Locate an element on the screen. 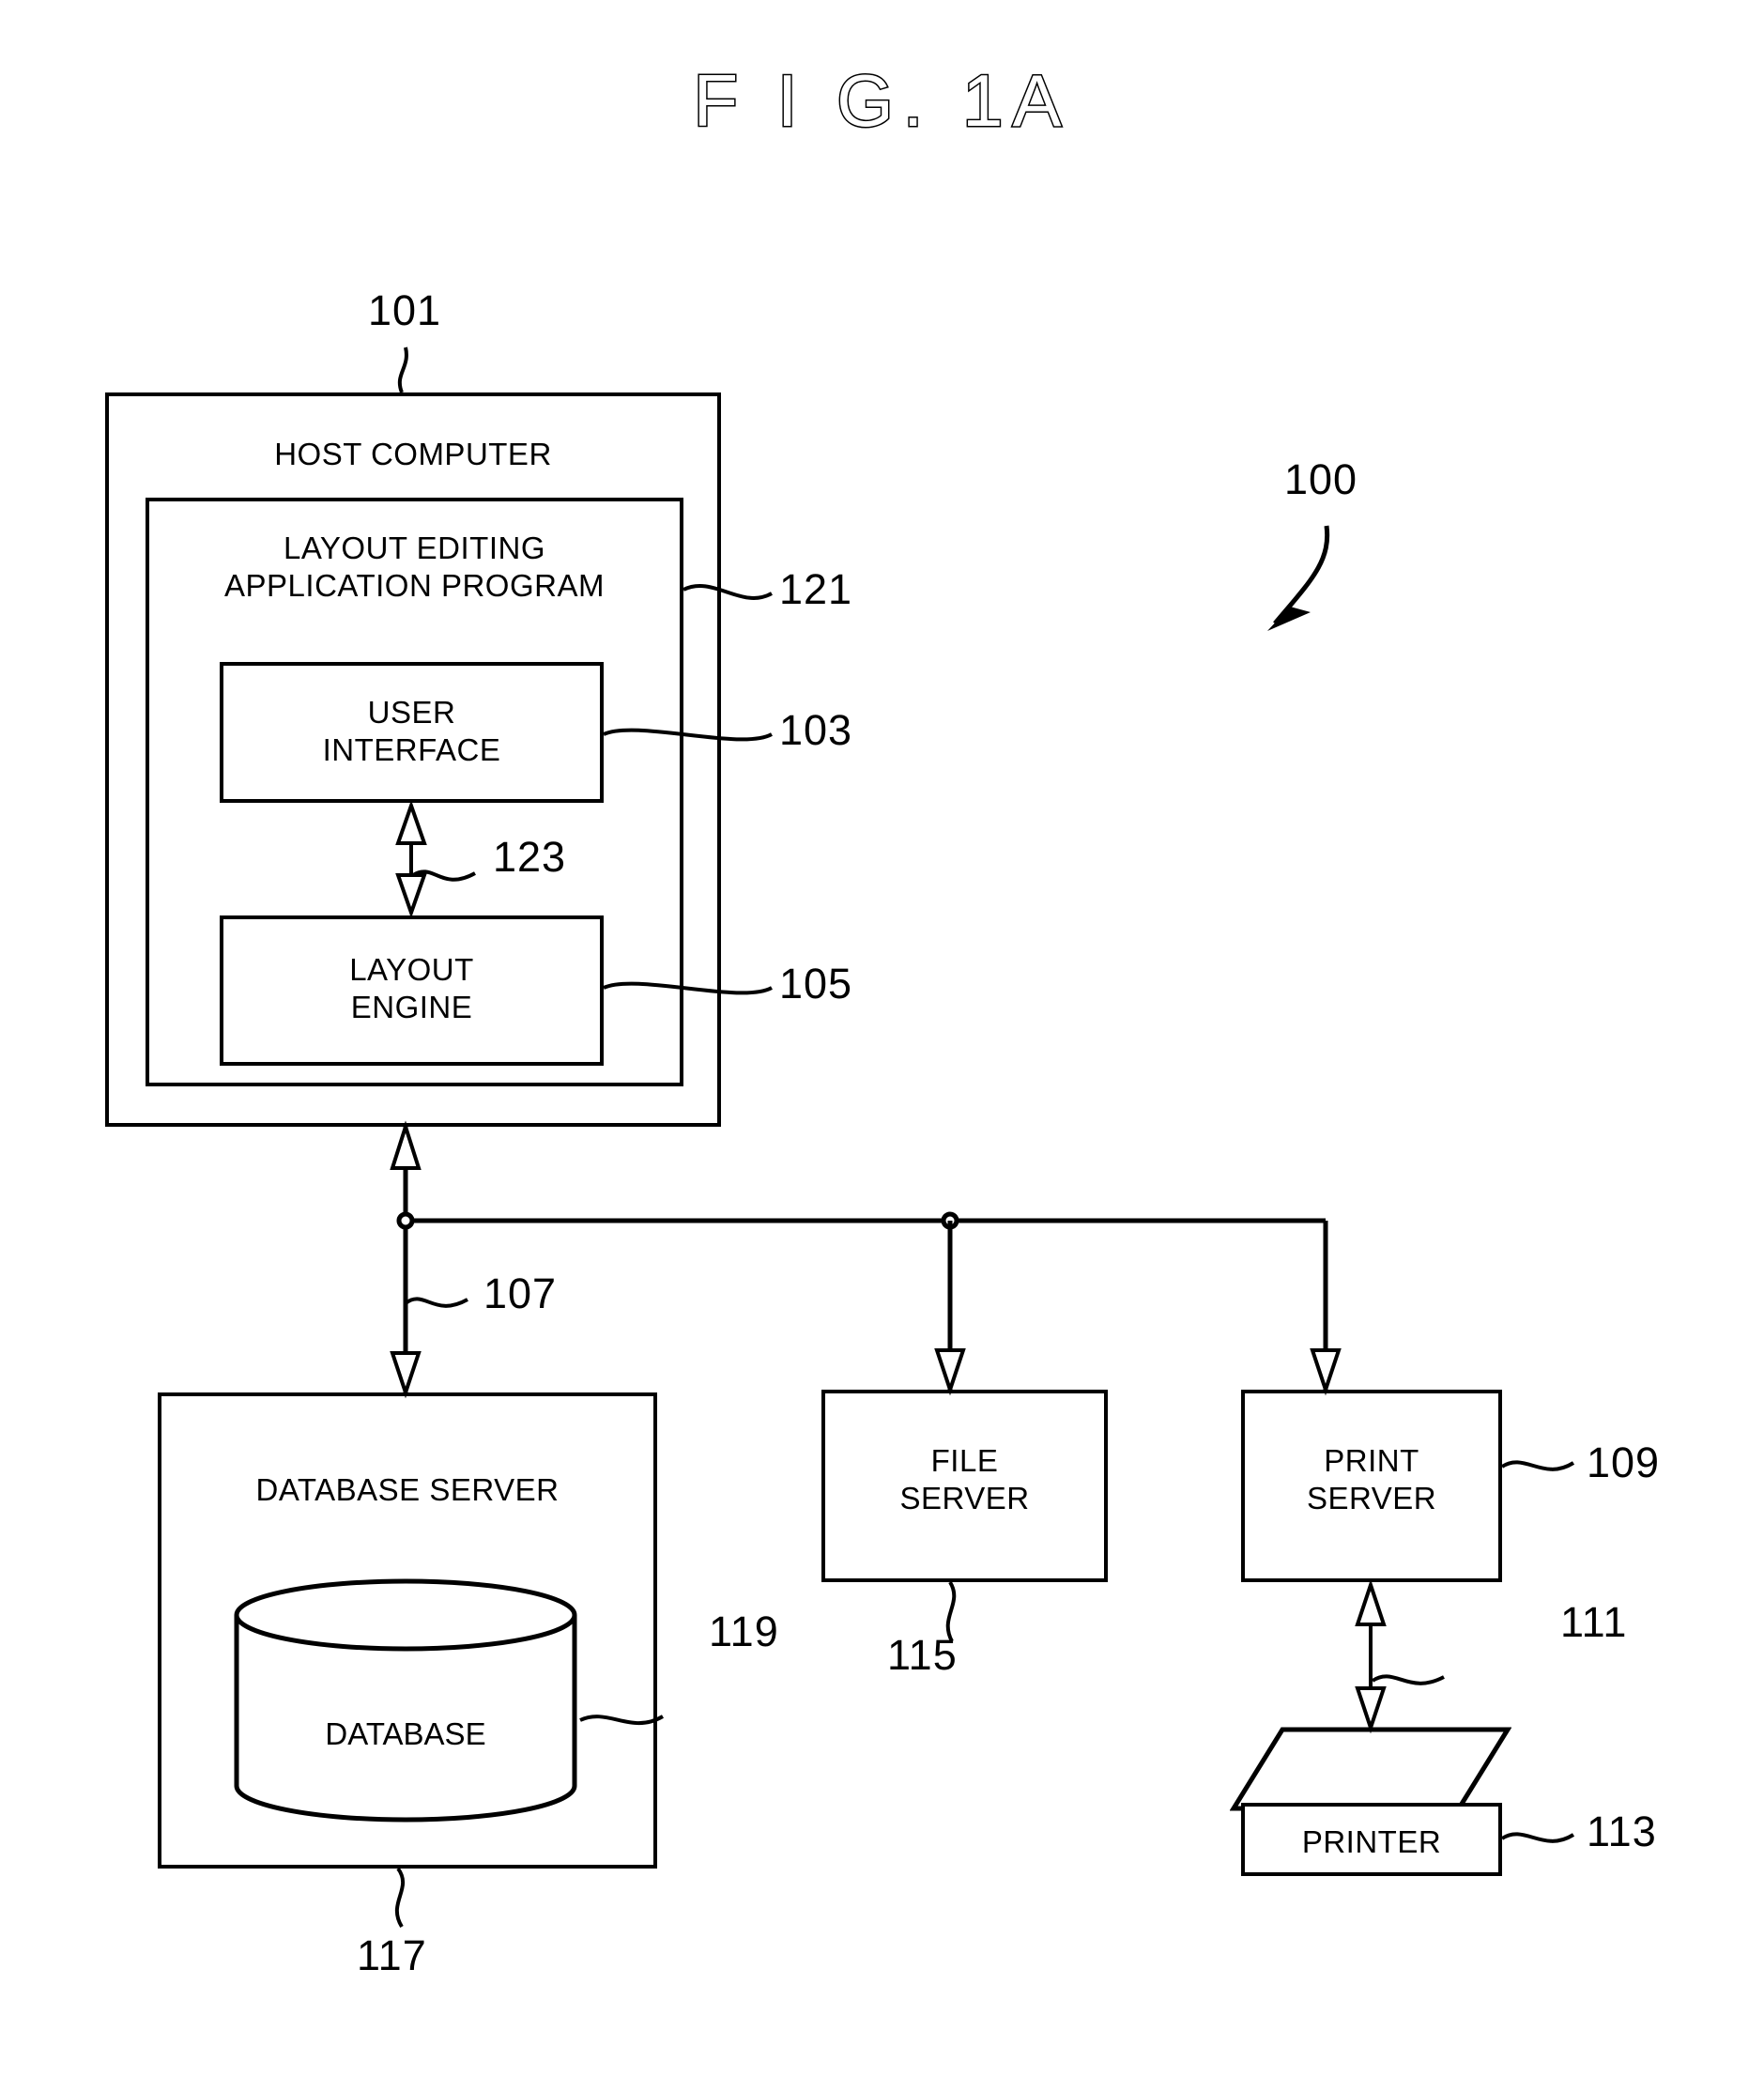  link-111-arrowhead-down is located at coordinates (1371, 1710).